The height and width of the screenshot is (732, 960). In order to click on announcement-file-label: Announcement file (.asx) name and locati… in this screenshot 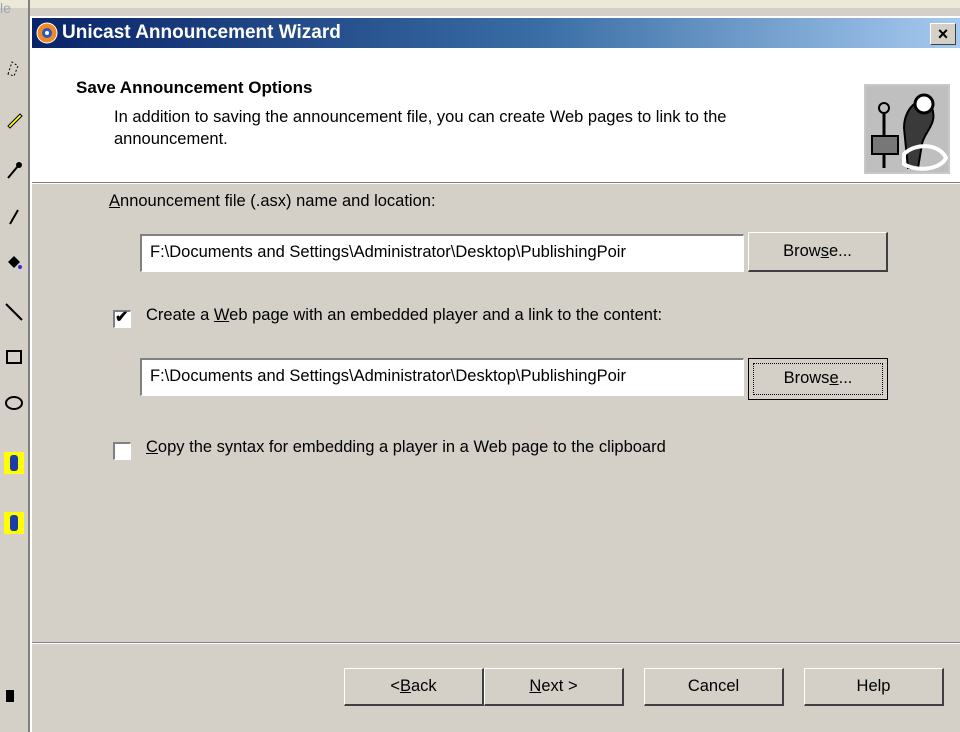, I will do `click(272, 201)`.